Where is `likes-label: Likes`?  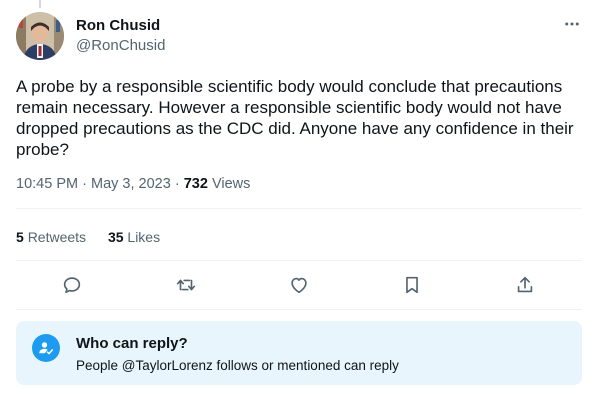 likes-label: Likes is located at coordinates (144, 237).